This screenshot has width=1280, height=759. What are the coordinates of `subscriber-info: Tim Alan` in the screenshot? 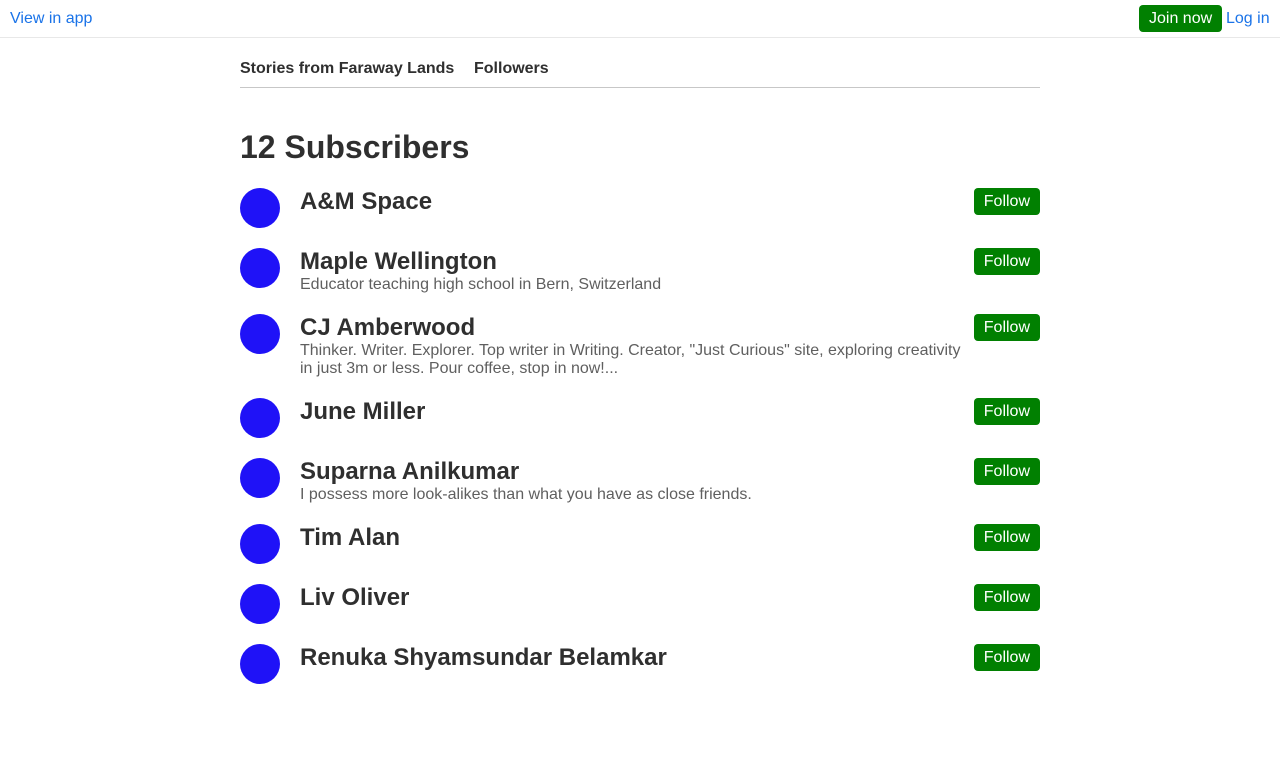 It's located at (632, 538).